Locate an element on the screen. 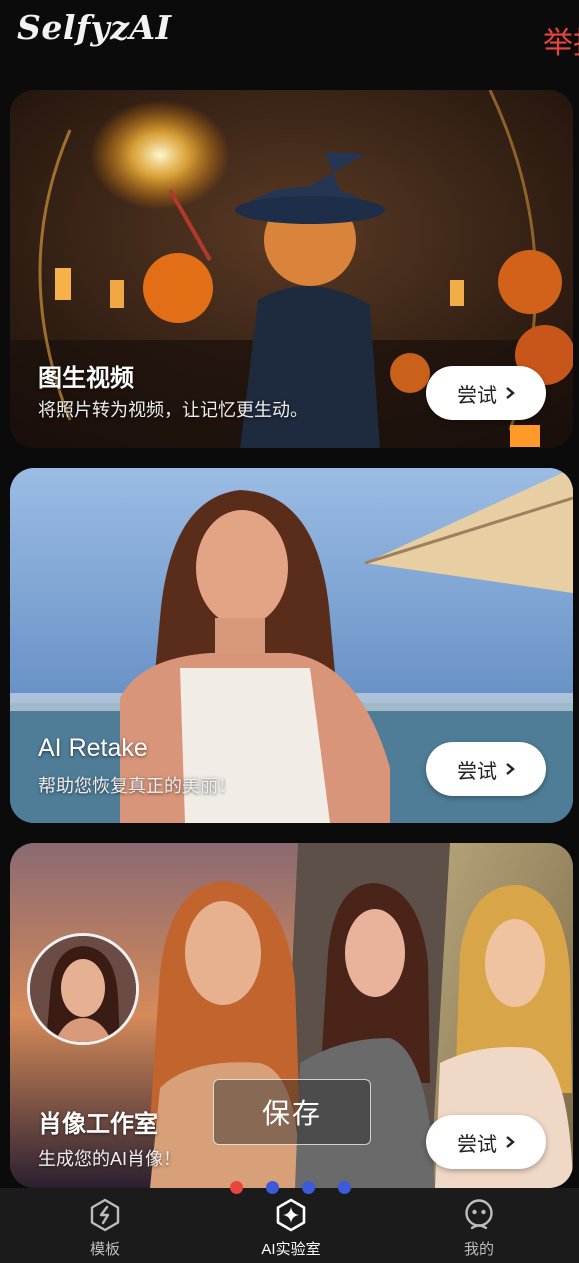 The width and height of the screenshot is (579, 1263). card-subtitle: 将照片转为视频，让记忆更生动。 is located at coordinates (173, 410).